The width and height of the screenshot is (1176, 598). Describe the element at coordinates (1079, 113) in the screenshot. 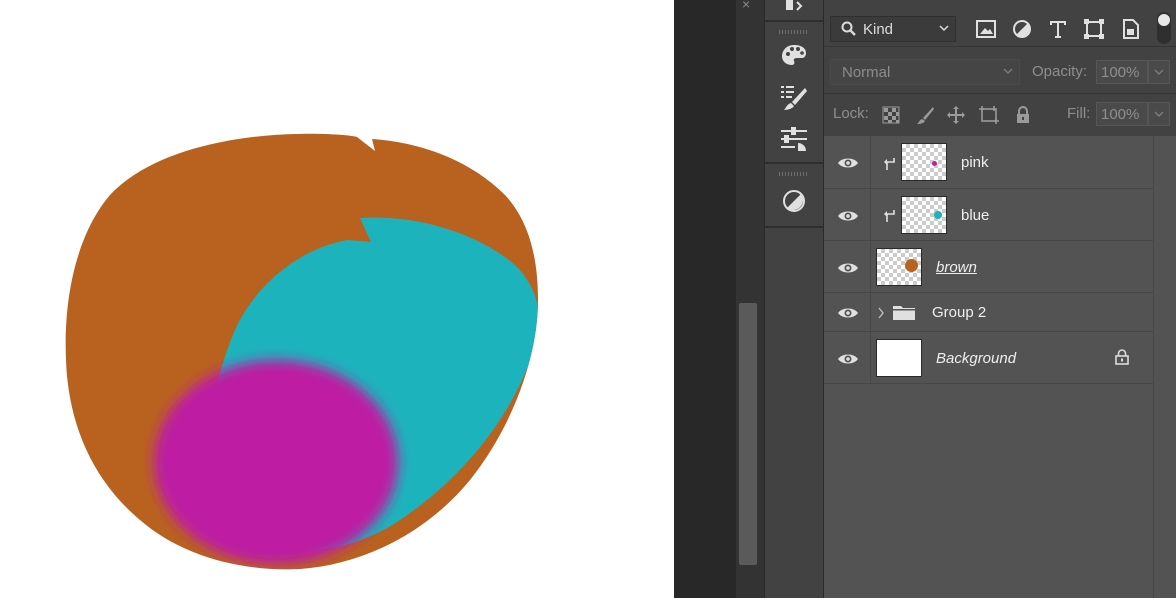

I see `fill-label: Fill:` at that location.